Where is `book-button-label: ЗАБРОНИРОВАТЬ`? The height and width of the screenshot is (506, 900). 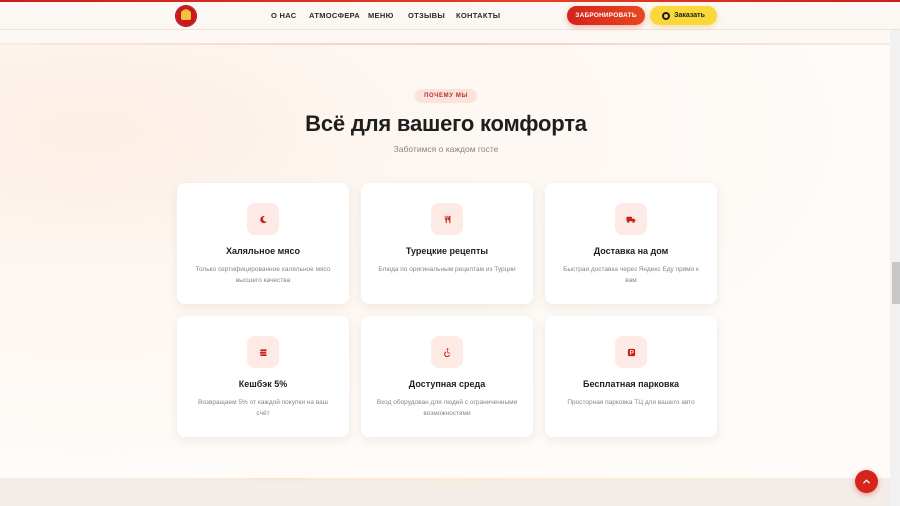
book-button-label: ЗАБРОНИРОВАТЬ is located at coordinates (606, 15).